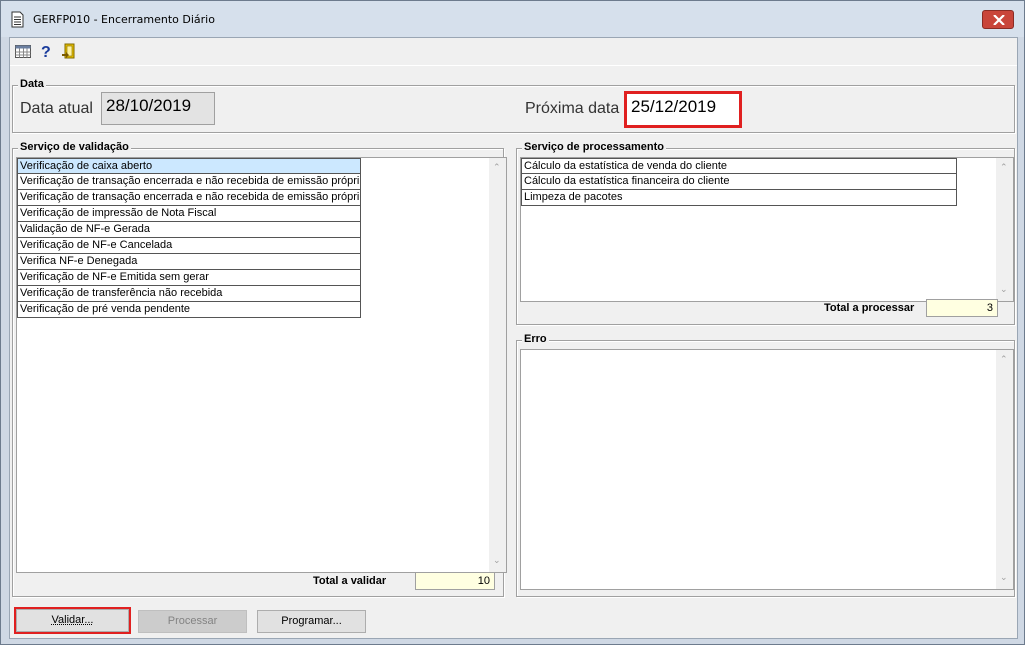  I want to click on total-validate-label: Total a validar, so click(350, 581).